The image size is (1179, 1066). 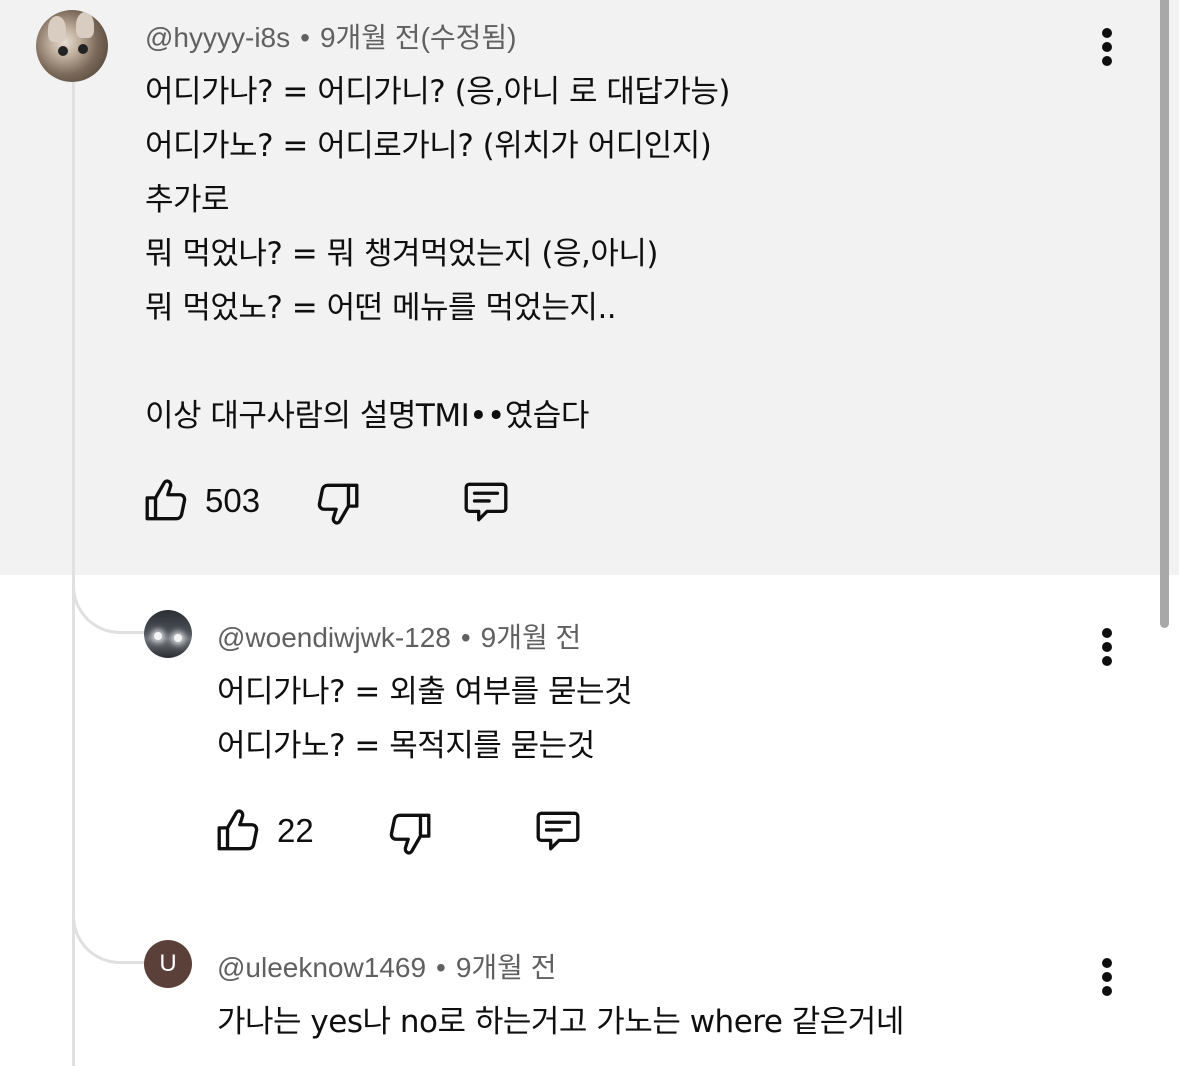 I want to click on comment-text-line: 추가로, so click(x=187, y=200).